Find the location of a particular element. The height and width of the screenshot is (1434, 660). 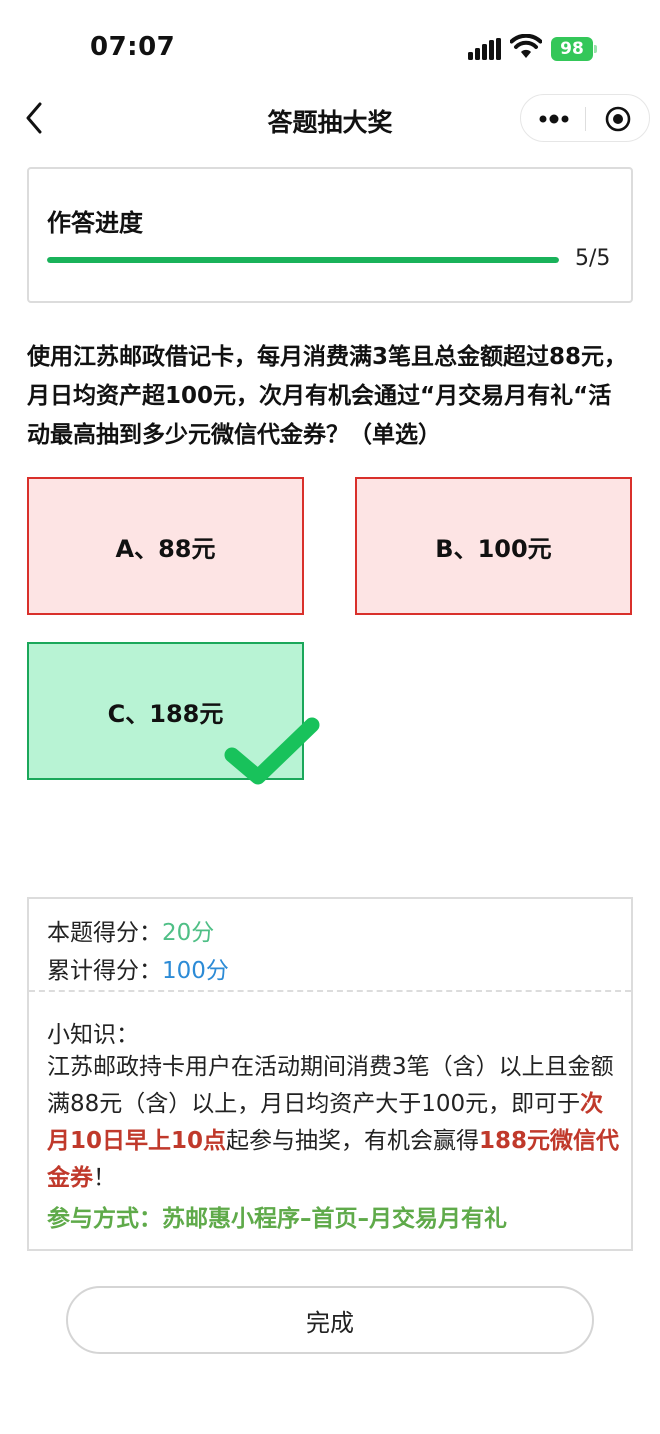

dashed-divider is located at coordinates (330, 991).